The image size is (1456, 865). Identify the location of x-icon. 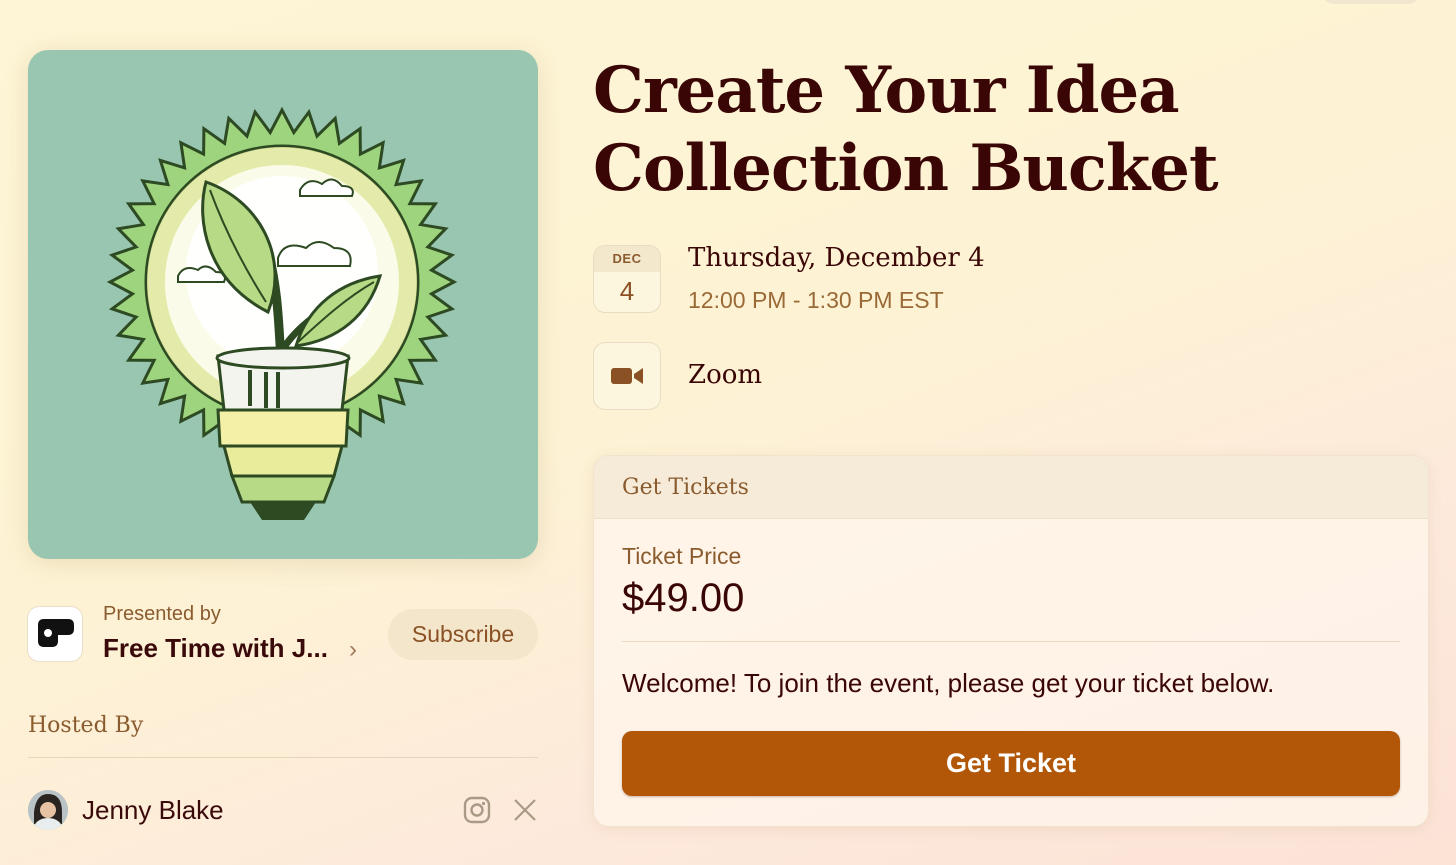
(525, 812).